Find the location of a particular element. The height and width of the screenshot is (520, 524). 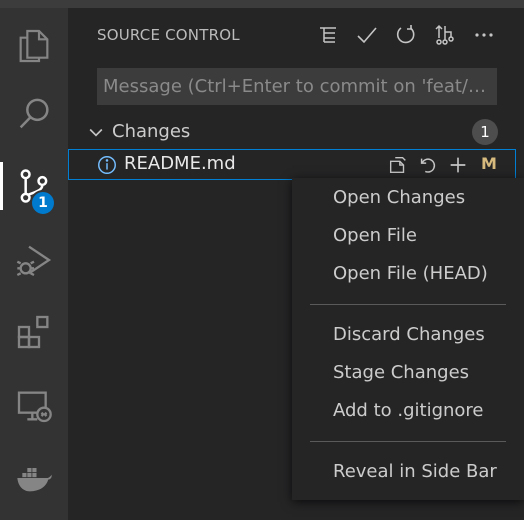

modified-status: M is located at coordinates (489, 163).